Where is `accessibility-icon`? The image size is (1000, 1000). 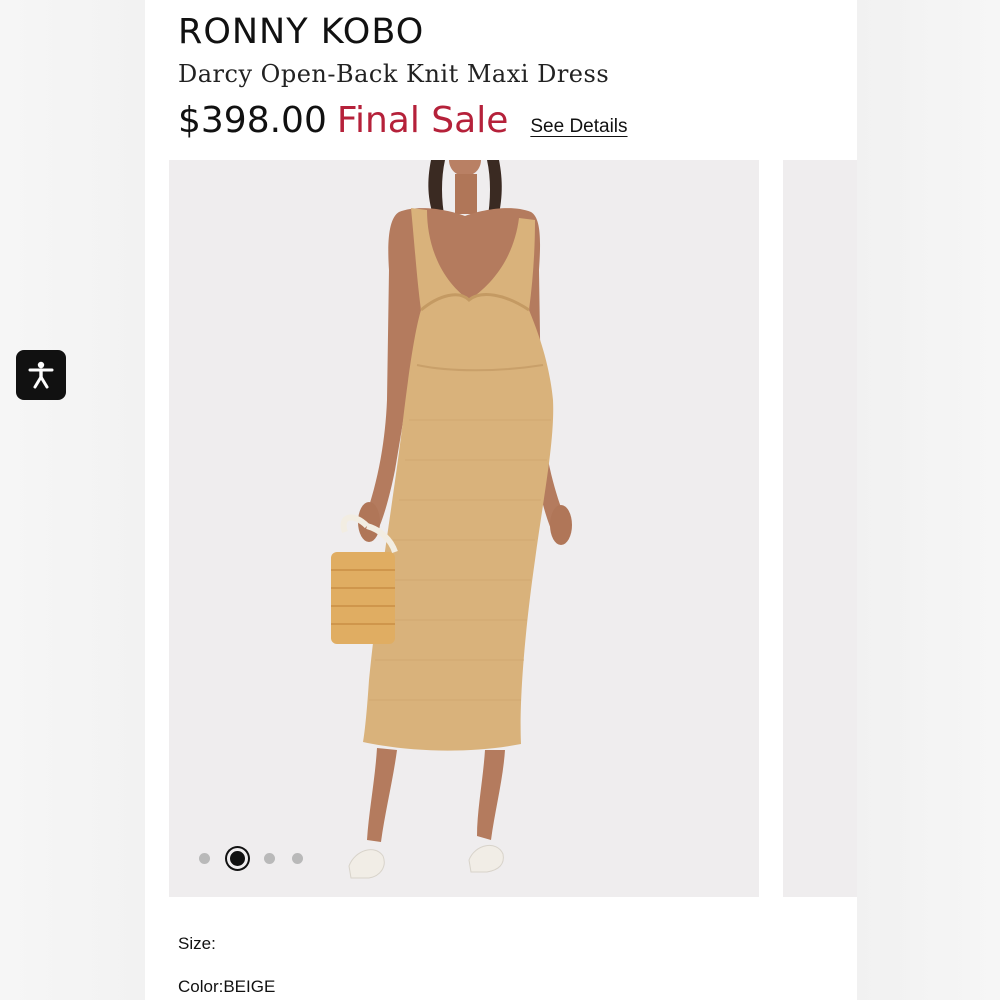
accessibility-icon is located at coordinates (41, 375).